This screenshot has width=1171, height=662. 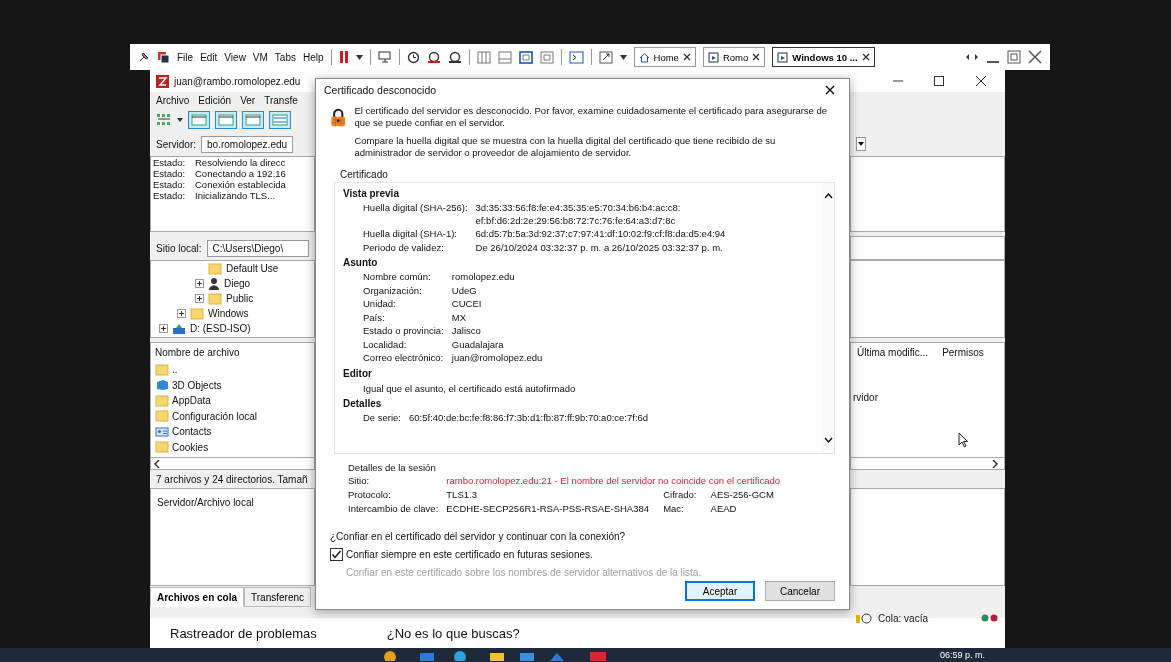 What do you see at coordinates (828, 440) in the screenshot?
I see `scroll-down-icon` at bounding box center [828, 440].